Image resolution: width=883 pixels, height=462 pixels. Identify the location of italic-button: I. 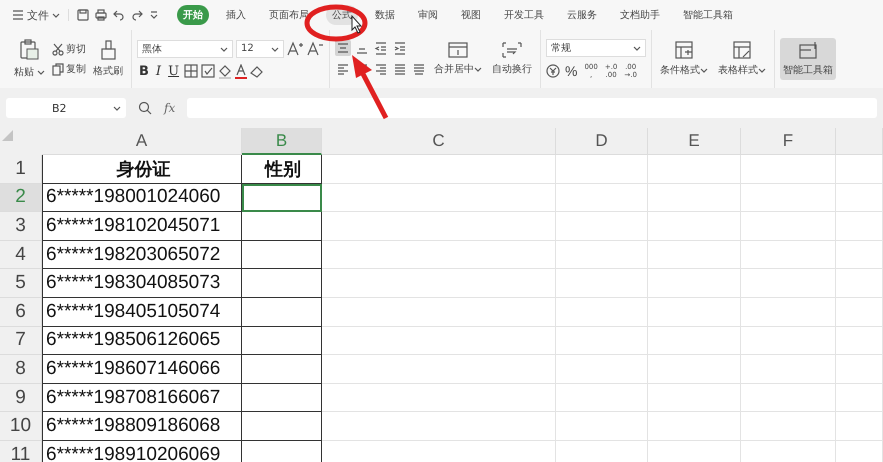
(159, 71).